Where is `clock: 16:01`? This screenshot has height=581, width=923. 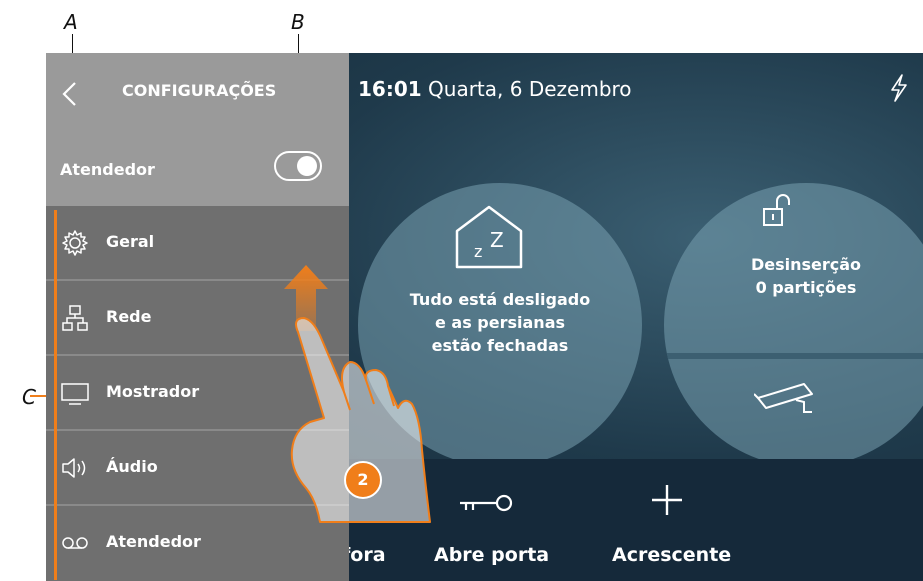
clock: 16:01 is located at coordinates (390, 89).